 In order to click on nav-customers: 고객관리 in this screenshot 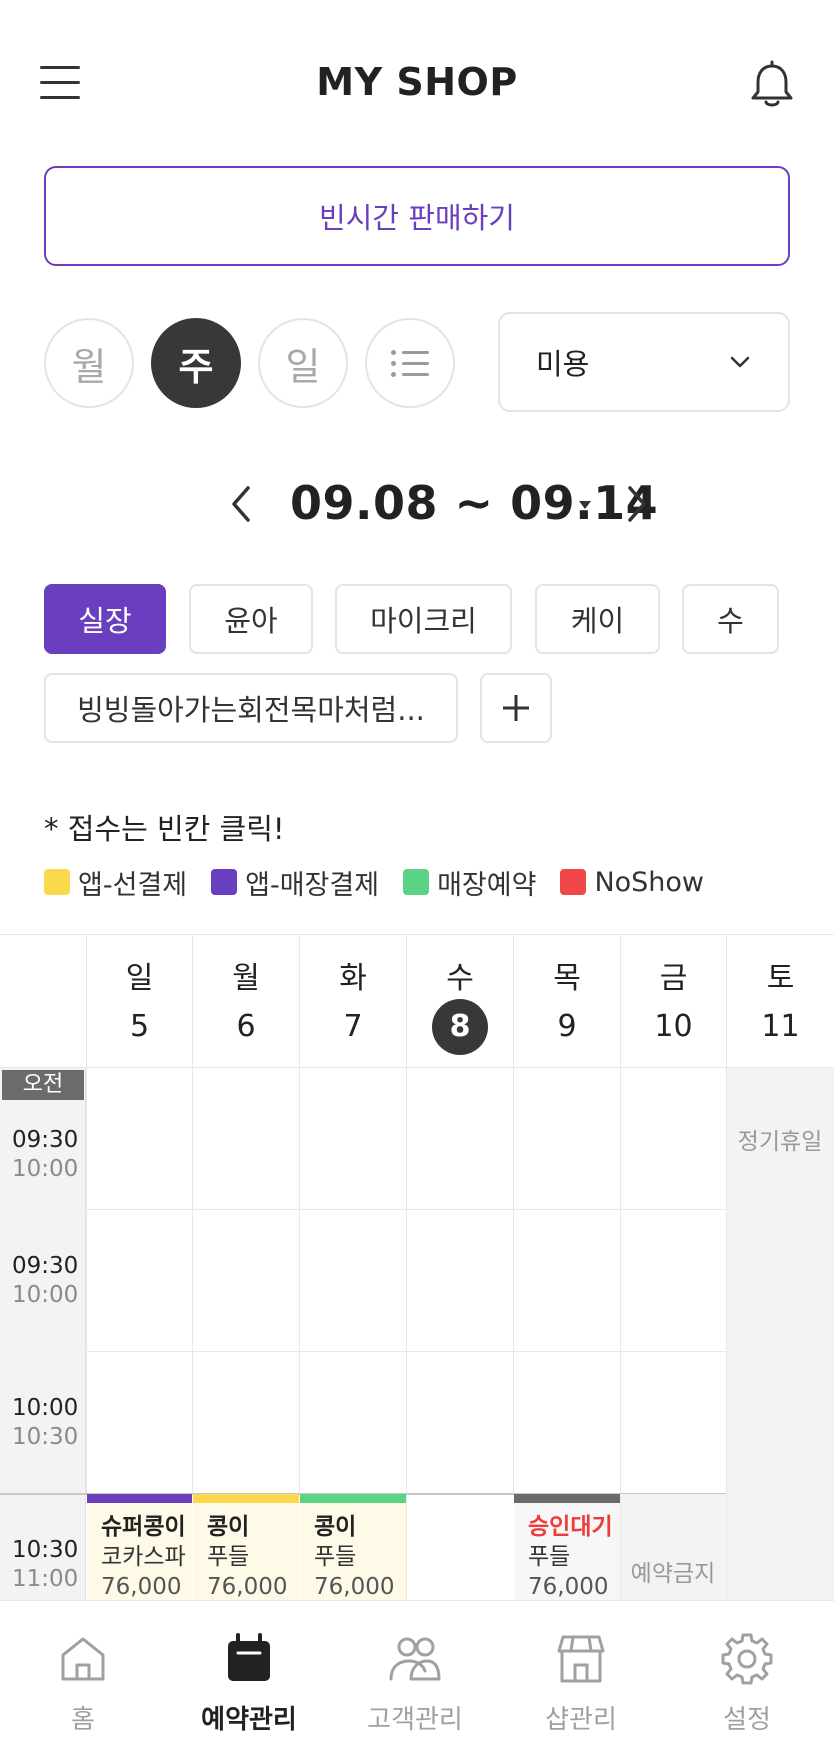, I will do `click(415, 1679)`.